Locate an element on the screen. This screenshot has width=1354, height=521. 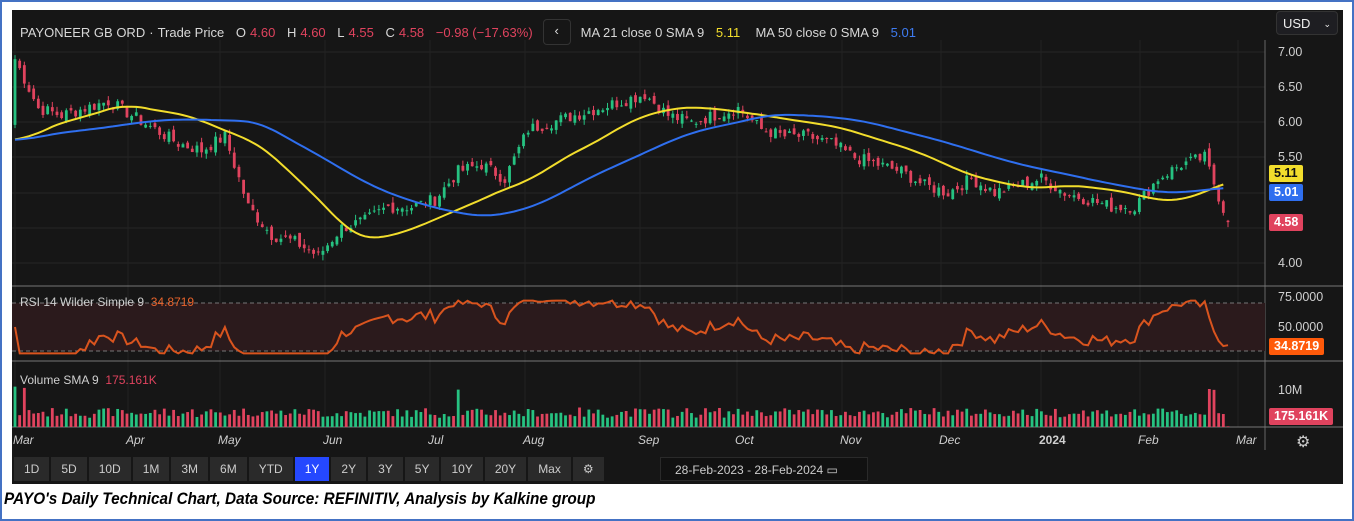
rsi-value-tag: 34.8719 is located at coordinates (1297, 346).